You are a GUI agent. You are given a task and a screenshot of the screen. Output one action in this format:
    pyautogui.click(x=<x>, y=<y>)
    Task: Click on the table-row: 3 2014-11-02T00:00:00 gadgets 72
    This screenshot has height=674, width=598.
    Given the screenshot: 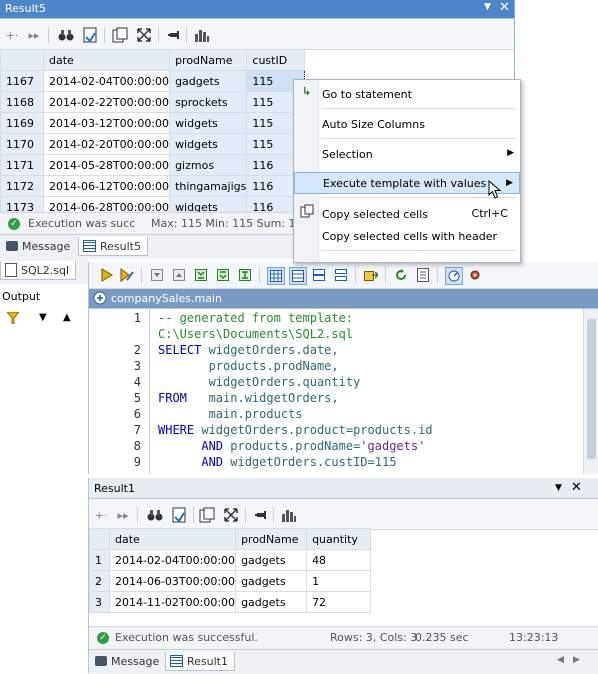 What is the action you would take?
    pyautogui.click(x=230, y=602)
    